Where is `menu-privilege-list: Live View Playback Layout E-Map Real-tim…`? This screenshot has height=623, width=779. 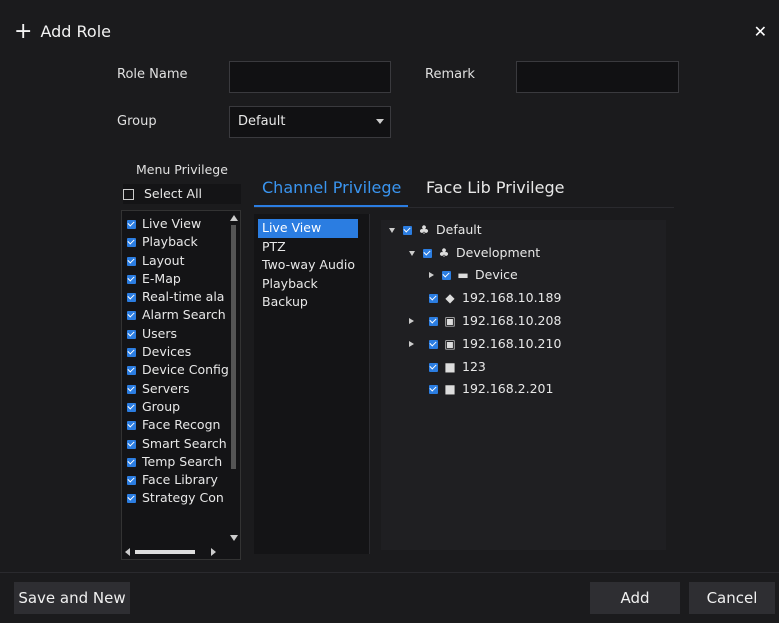
menu-privilege-list: Live View Playback Layout E-Map Real-tim… is located at coordinates (181, 385).